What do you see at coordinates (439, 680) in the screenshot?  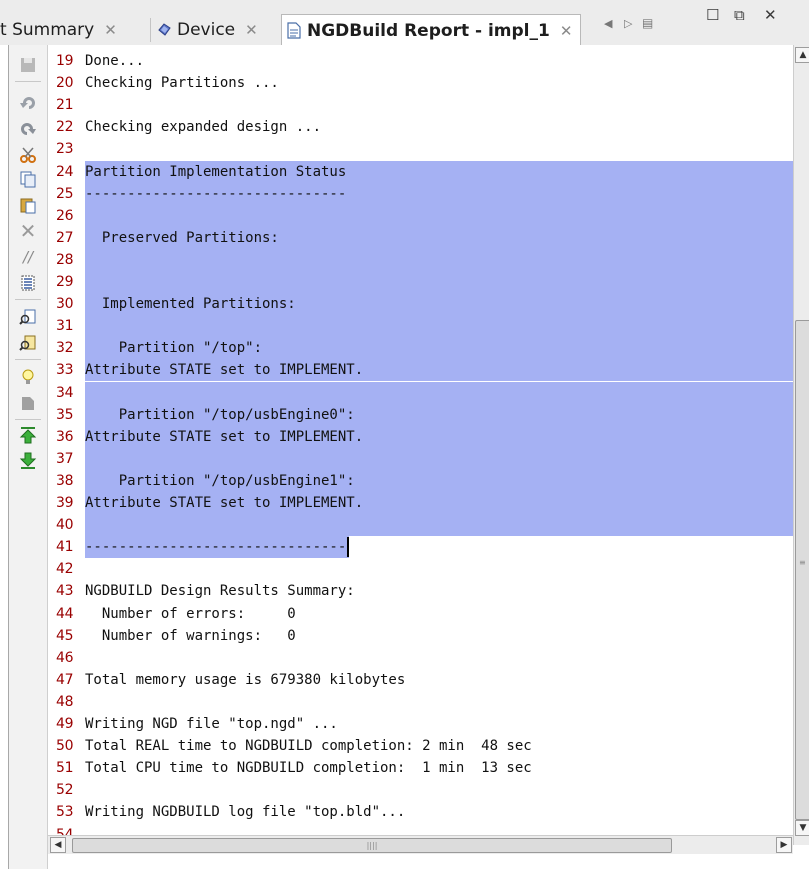 I see `line-text: Total memory usage is 679380 kilobytes` at bounding box center [439, 680].